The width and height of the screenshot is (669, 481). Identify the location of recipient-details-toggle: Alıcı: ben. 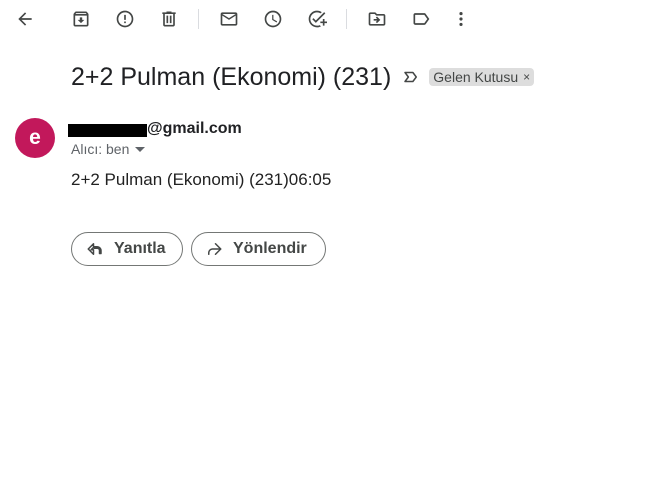
(108, 149).